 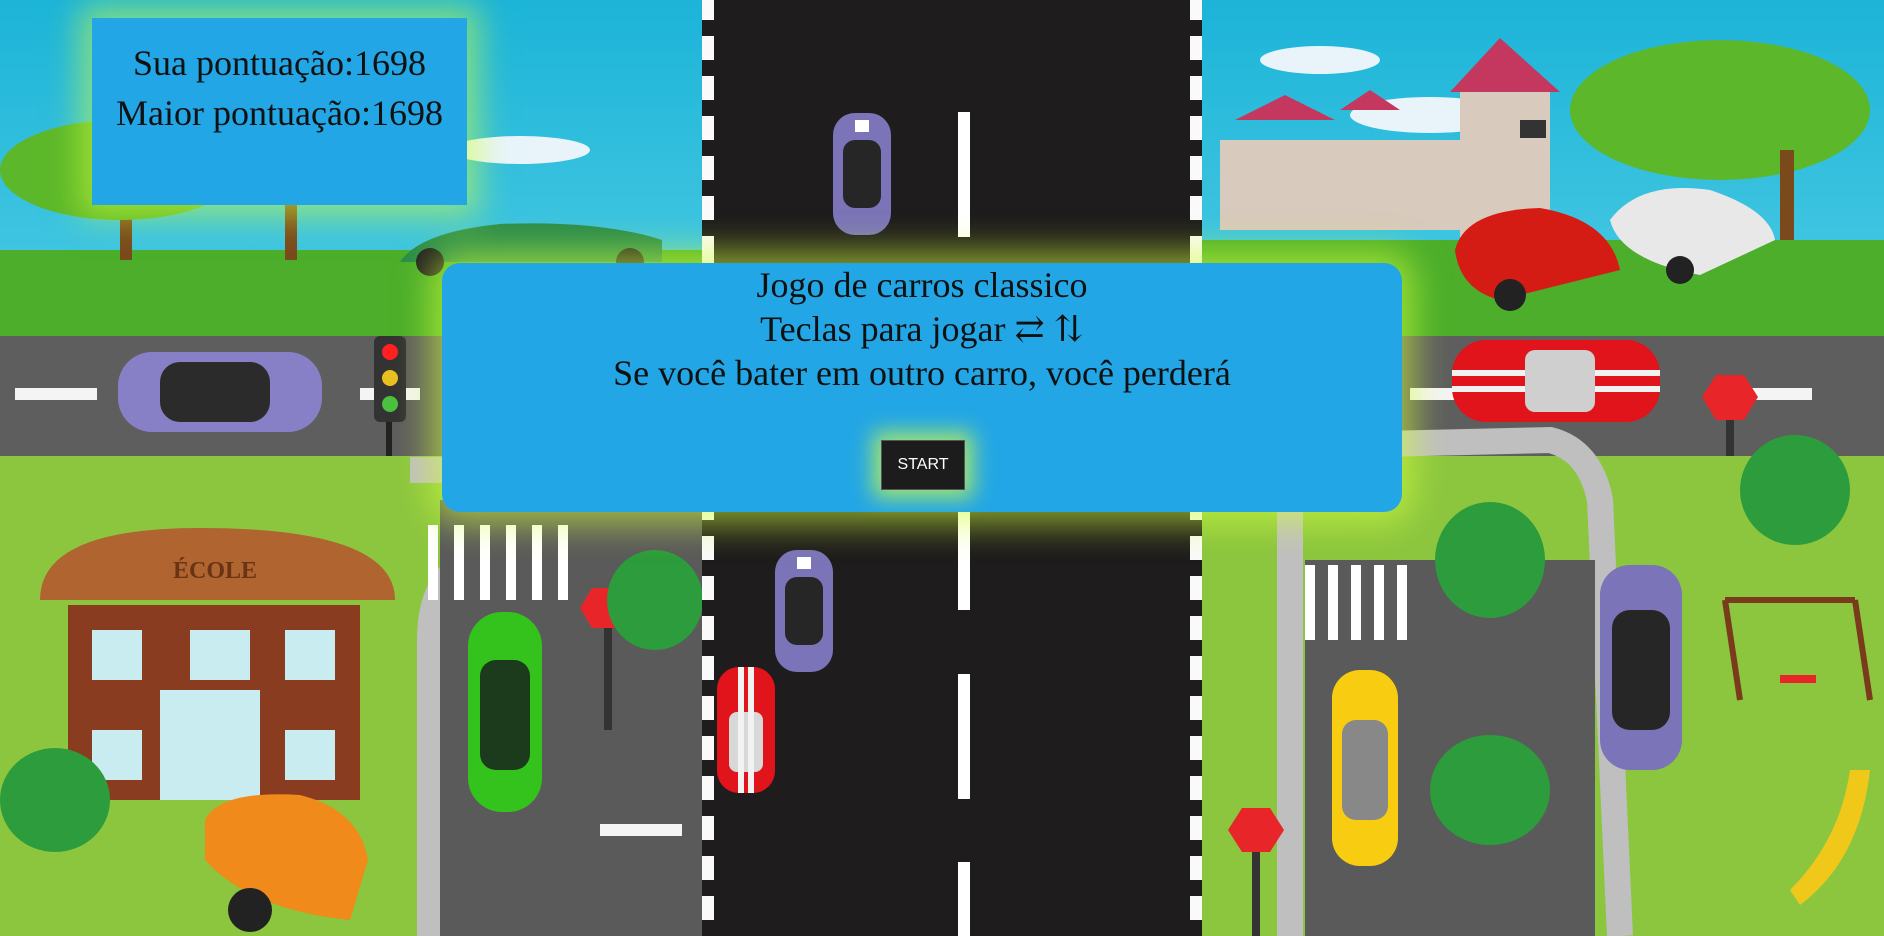 What do you see at coordinates (1365, 768) in the screenshot?
I see `yellow-car-icon` at bounding box center [1365, 768].